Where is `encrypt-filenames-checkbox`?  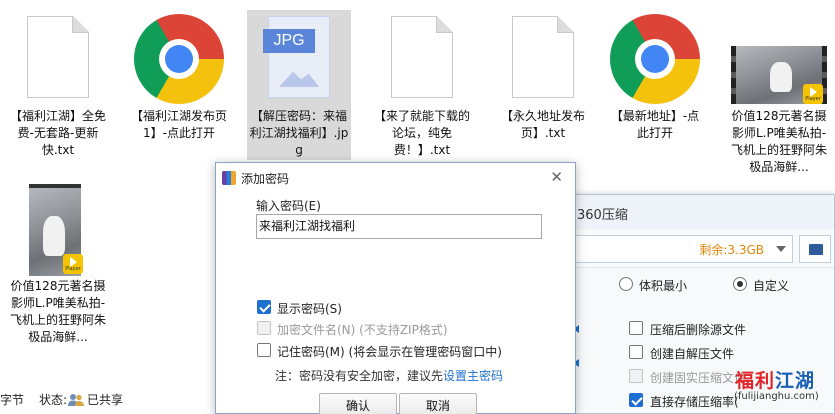 encrypt-filenames-checkbox is located at coordinates (264, 328).